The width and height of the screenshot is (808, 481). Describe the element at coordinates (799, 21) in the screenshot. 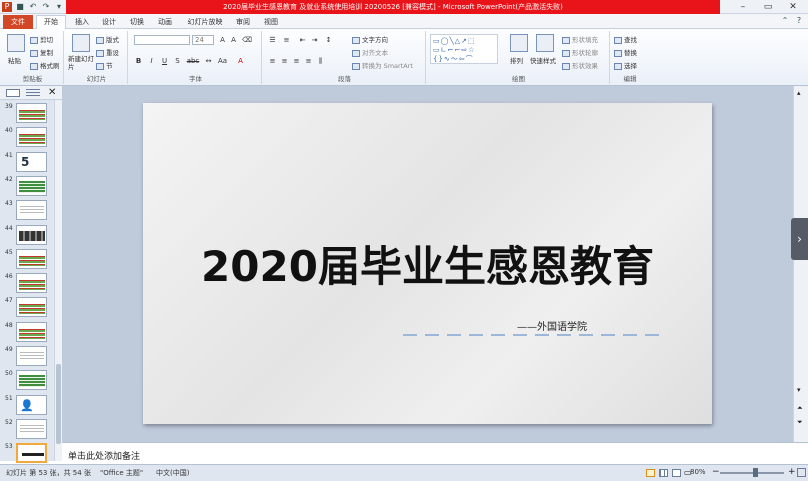

I see `help-icon: ?` at that location.